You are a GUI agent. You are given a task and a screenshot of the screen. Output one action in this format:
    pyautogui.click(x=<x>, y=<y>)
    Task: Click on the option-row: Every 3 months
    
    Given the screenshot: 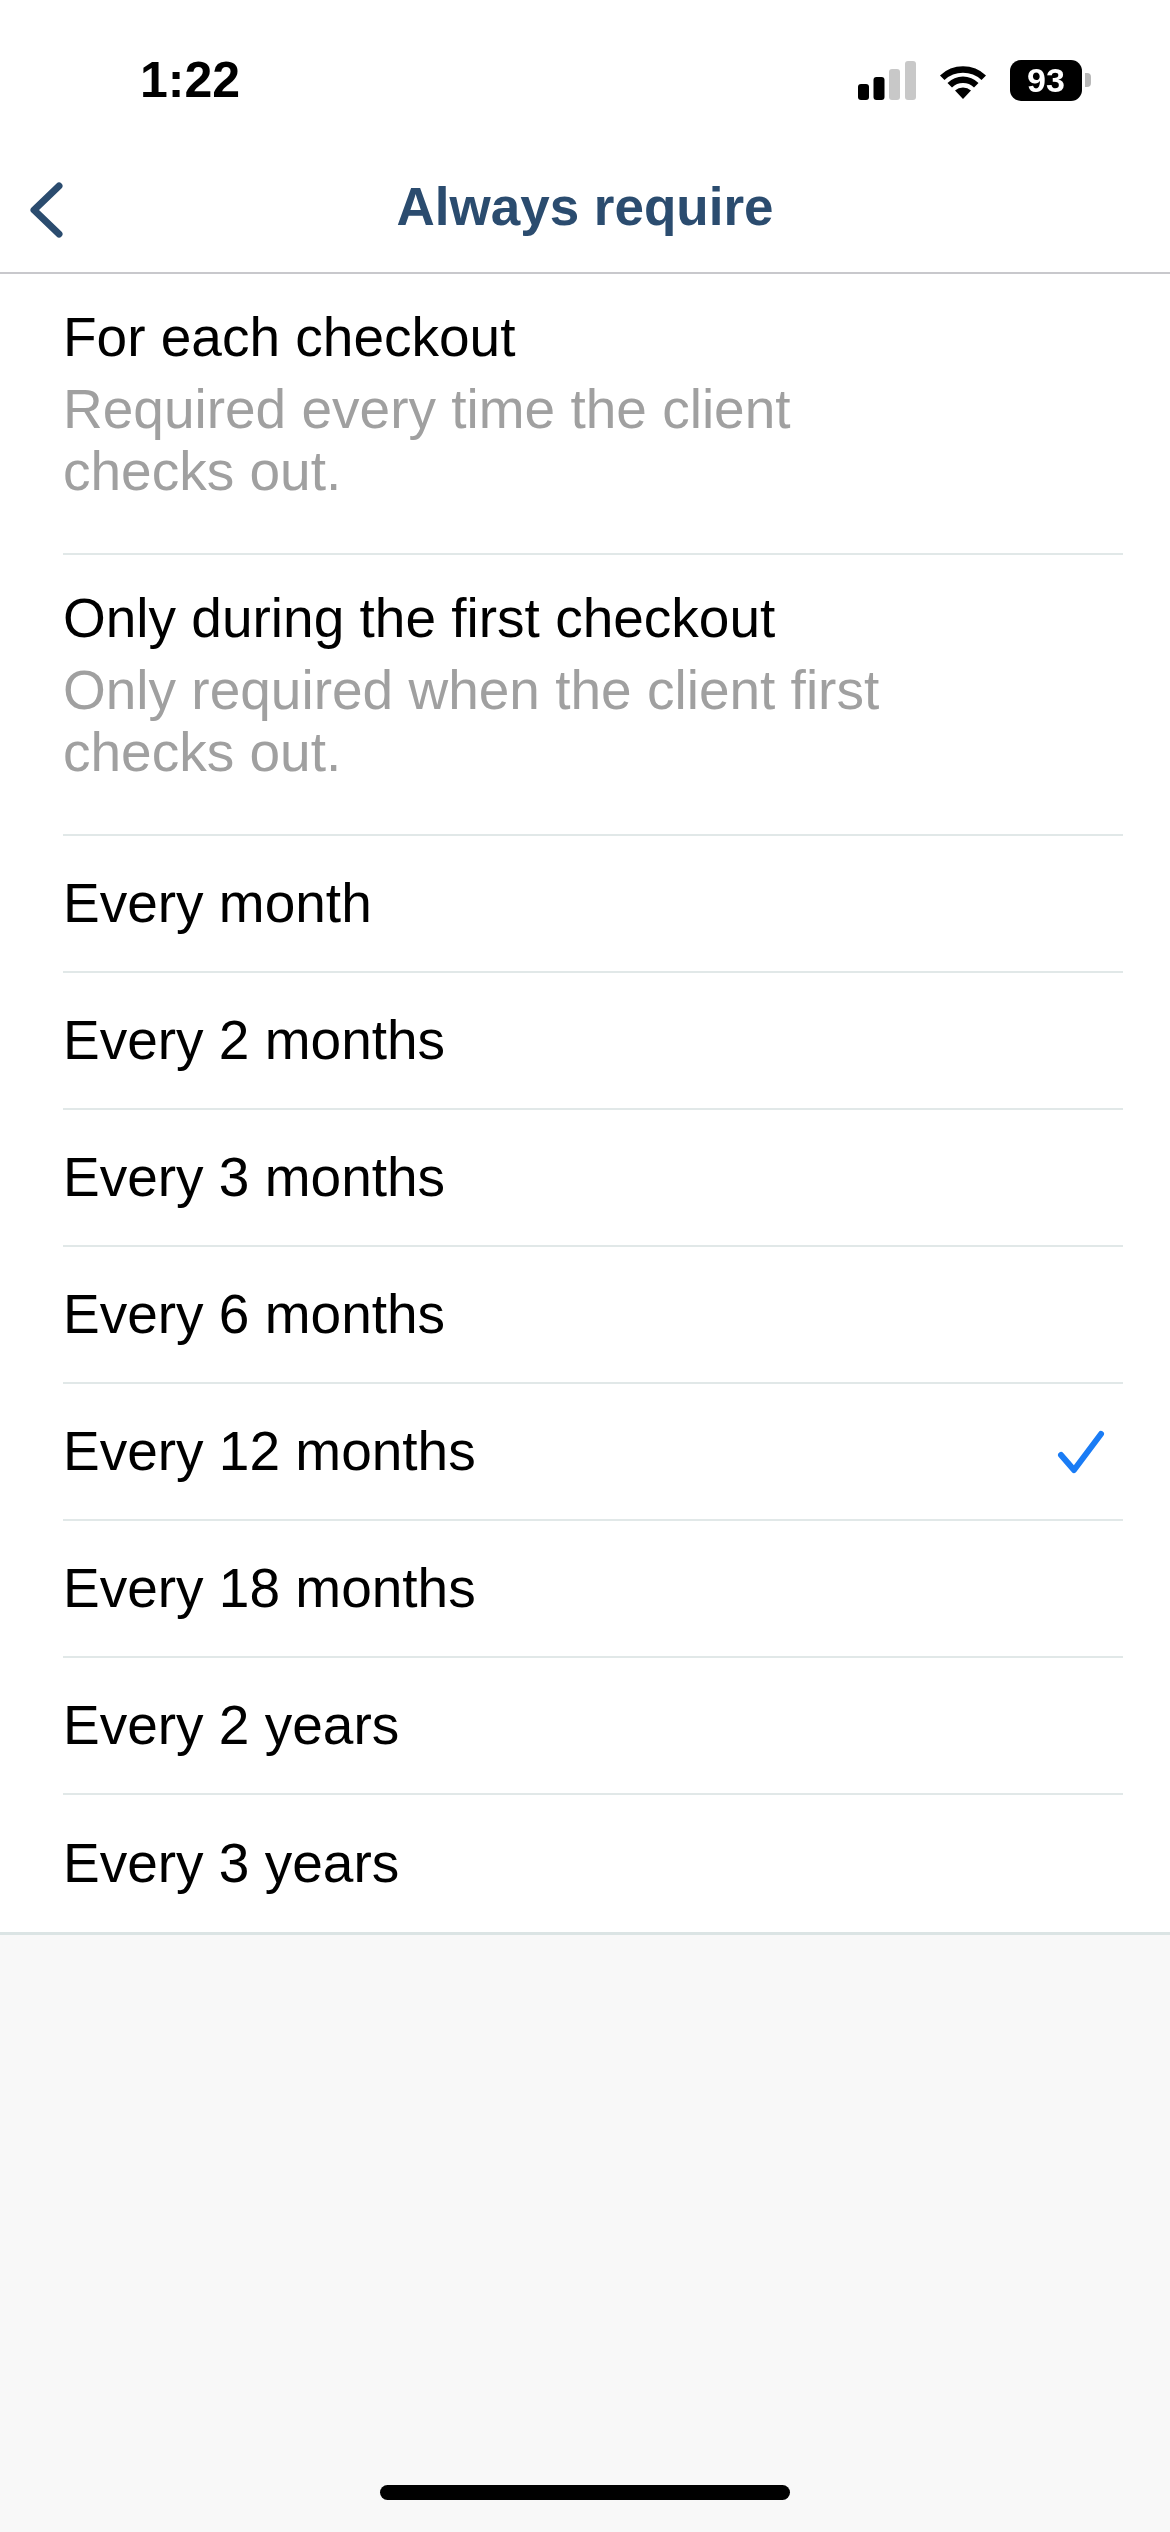 What is the action you would take?
    pyautogui.click(x=593, y=1178)
    